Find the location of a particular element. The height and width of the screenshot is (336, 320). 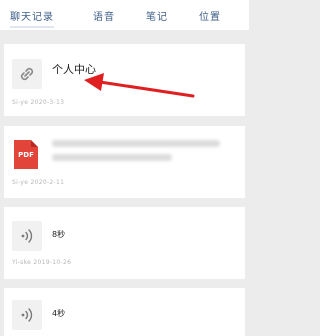

annotation-arrow is located at coordinates (139, 85).